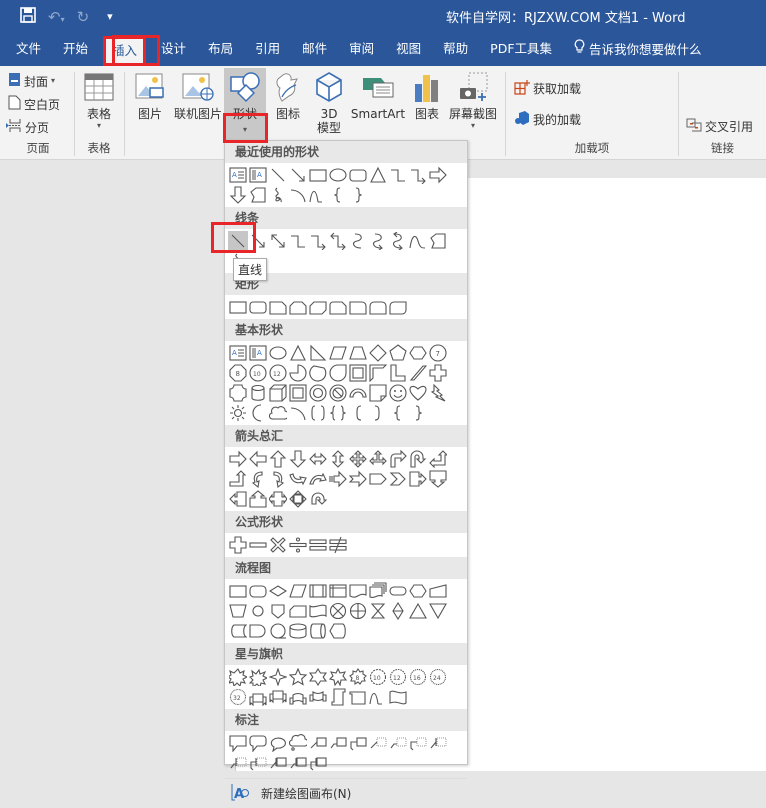  What do you see at coordinates (329, 102) in the screenshot?
I see `3d-model-button: 3D 模型` at bounding box center [329, 102].